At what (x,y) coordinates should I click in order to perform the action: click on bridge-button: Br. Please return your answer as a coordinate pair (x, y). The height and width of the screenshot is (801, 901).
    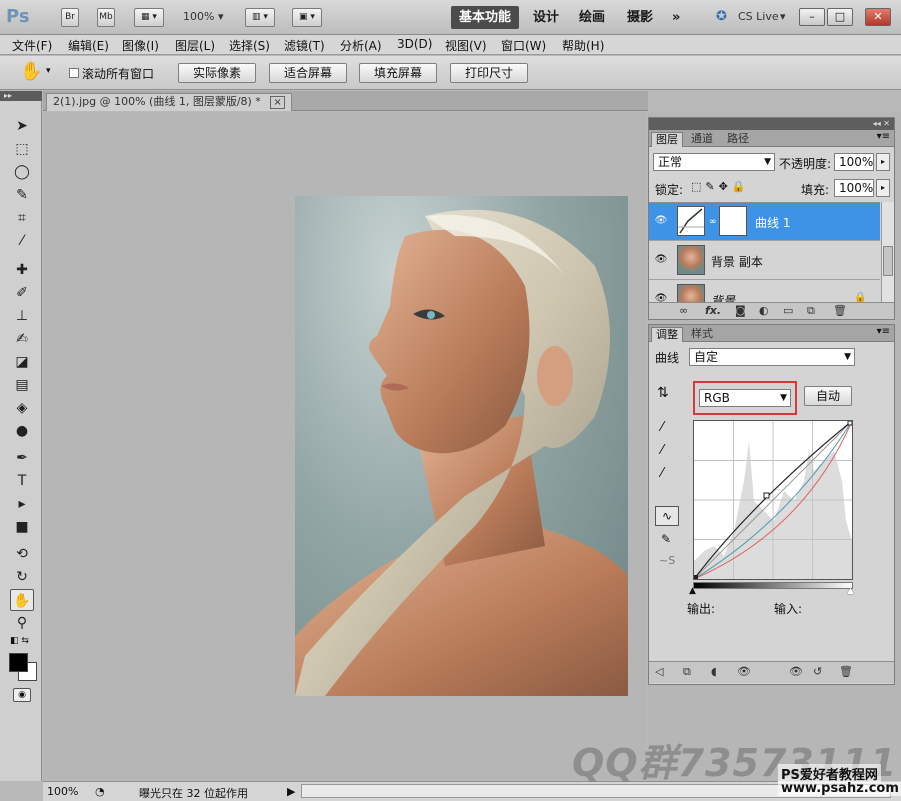
    Looking at the image, I should click on (70, 17).